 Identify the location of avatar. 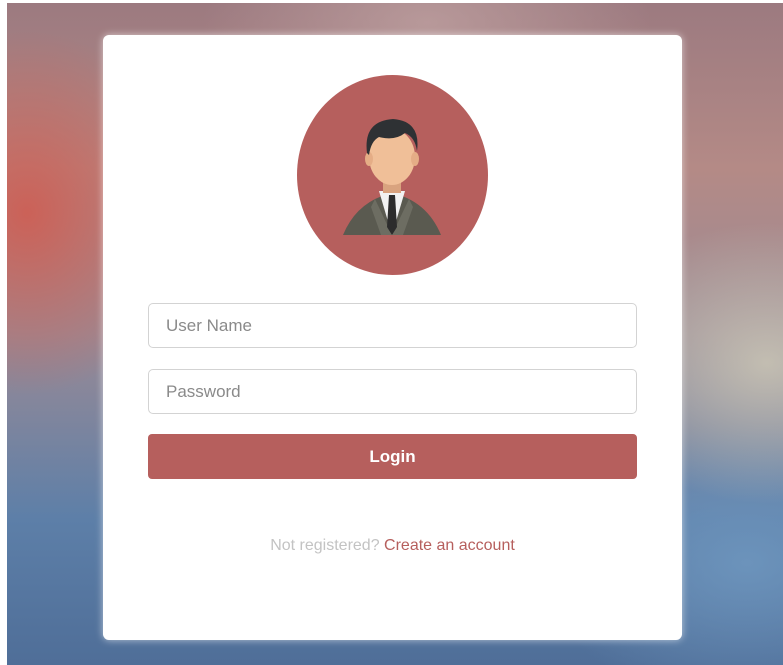
(392, 175).